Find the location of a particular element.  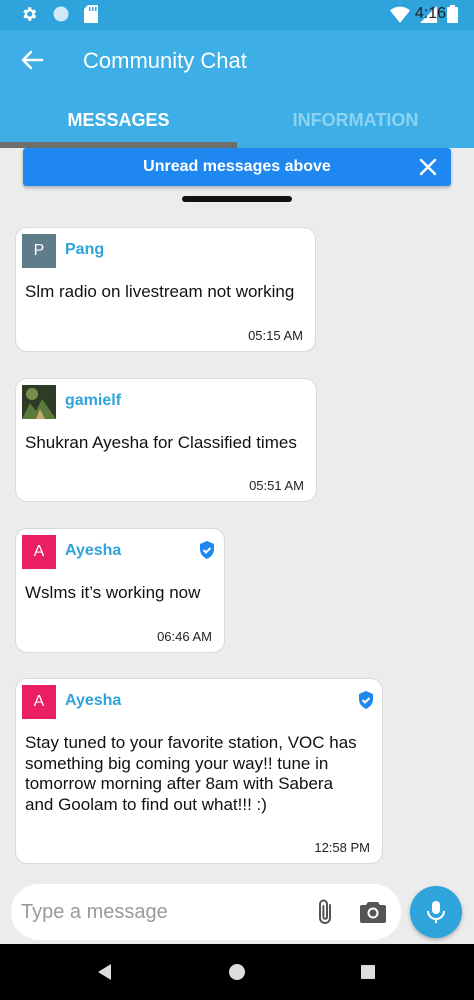

tab-information: INFORMATION is located at coordinates (355, 119).